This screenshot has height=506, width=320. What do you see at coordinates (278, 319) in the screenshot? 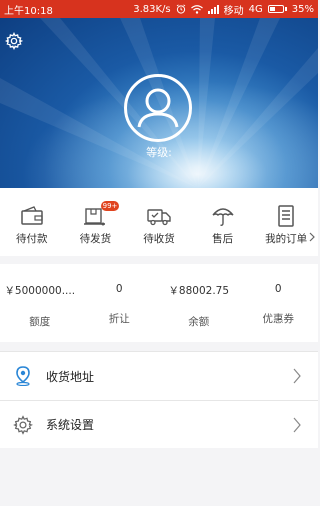
I see `stat-label: 优惠券` at bounding box center [278, 319].